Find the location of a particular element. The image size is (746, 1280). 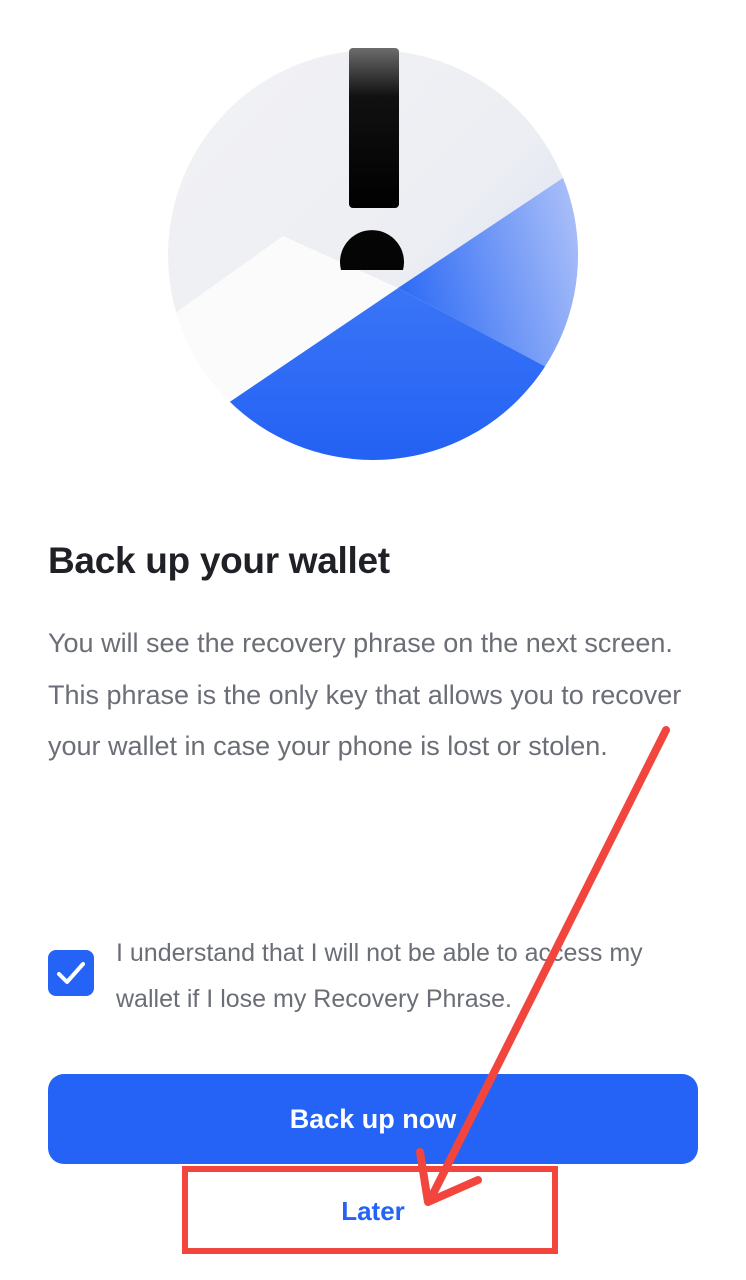

checkmark-icon is located at coordinates (71, 973).